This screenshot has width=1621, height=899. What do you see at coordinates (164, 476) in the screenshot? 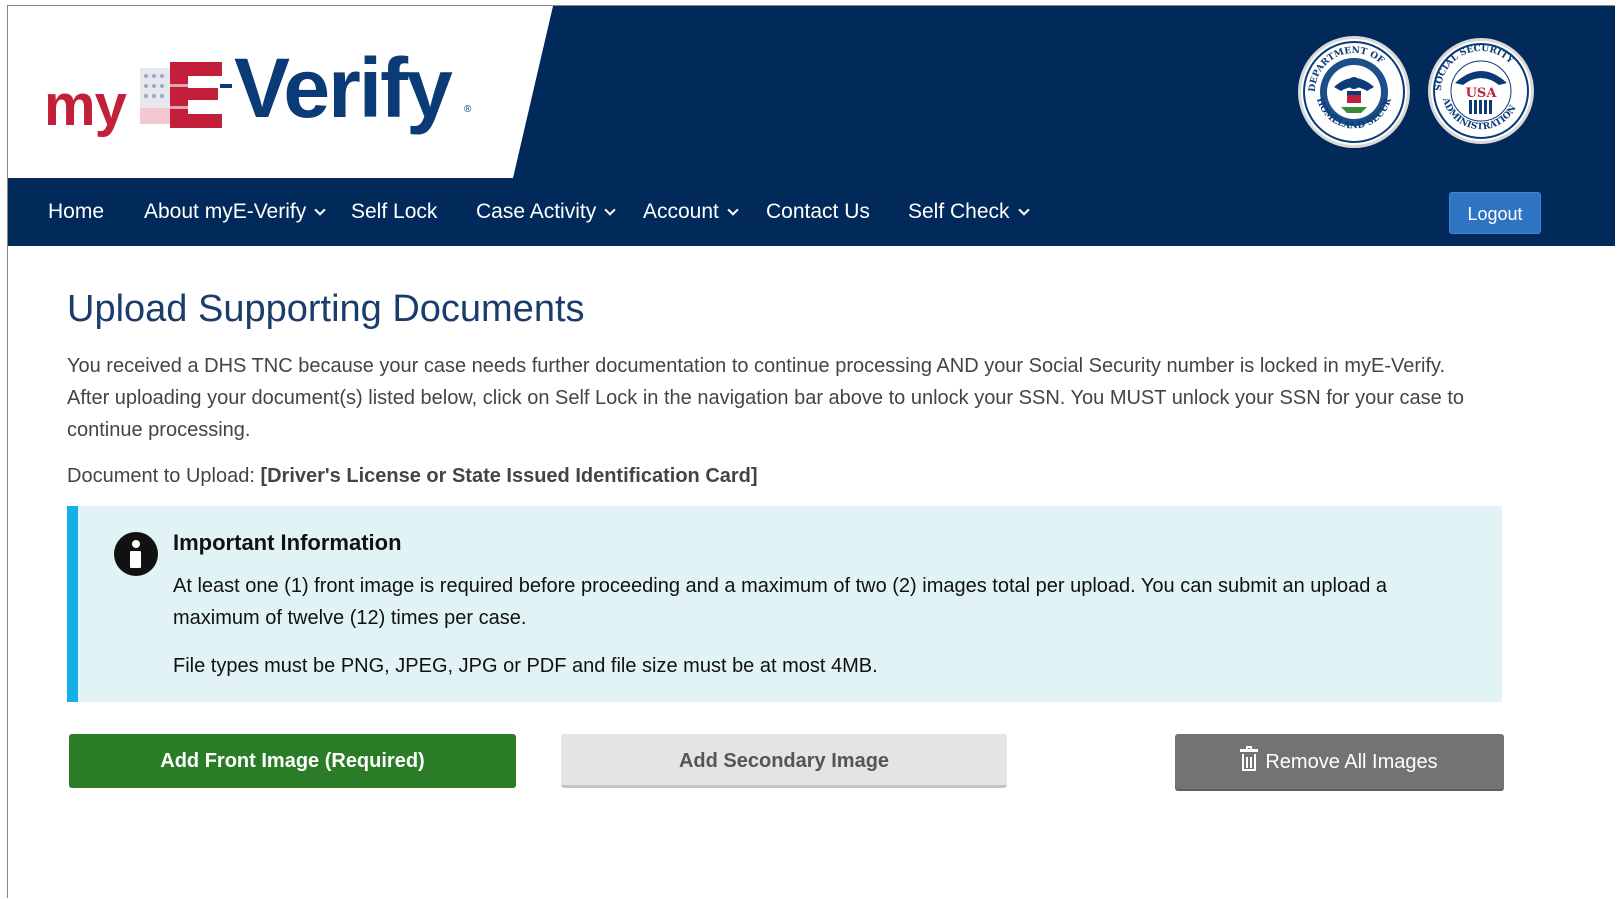
I see `document-prefix: Document to Upload:` at bounding box center [164, 476].